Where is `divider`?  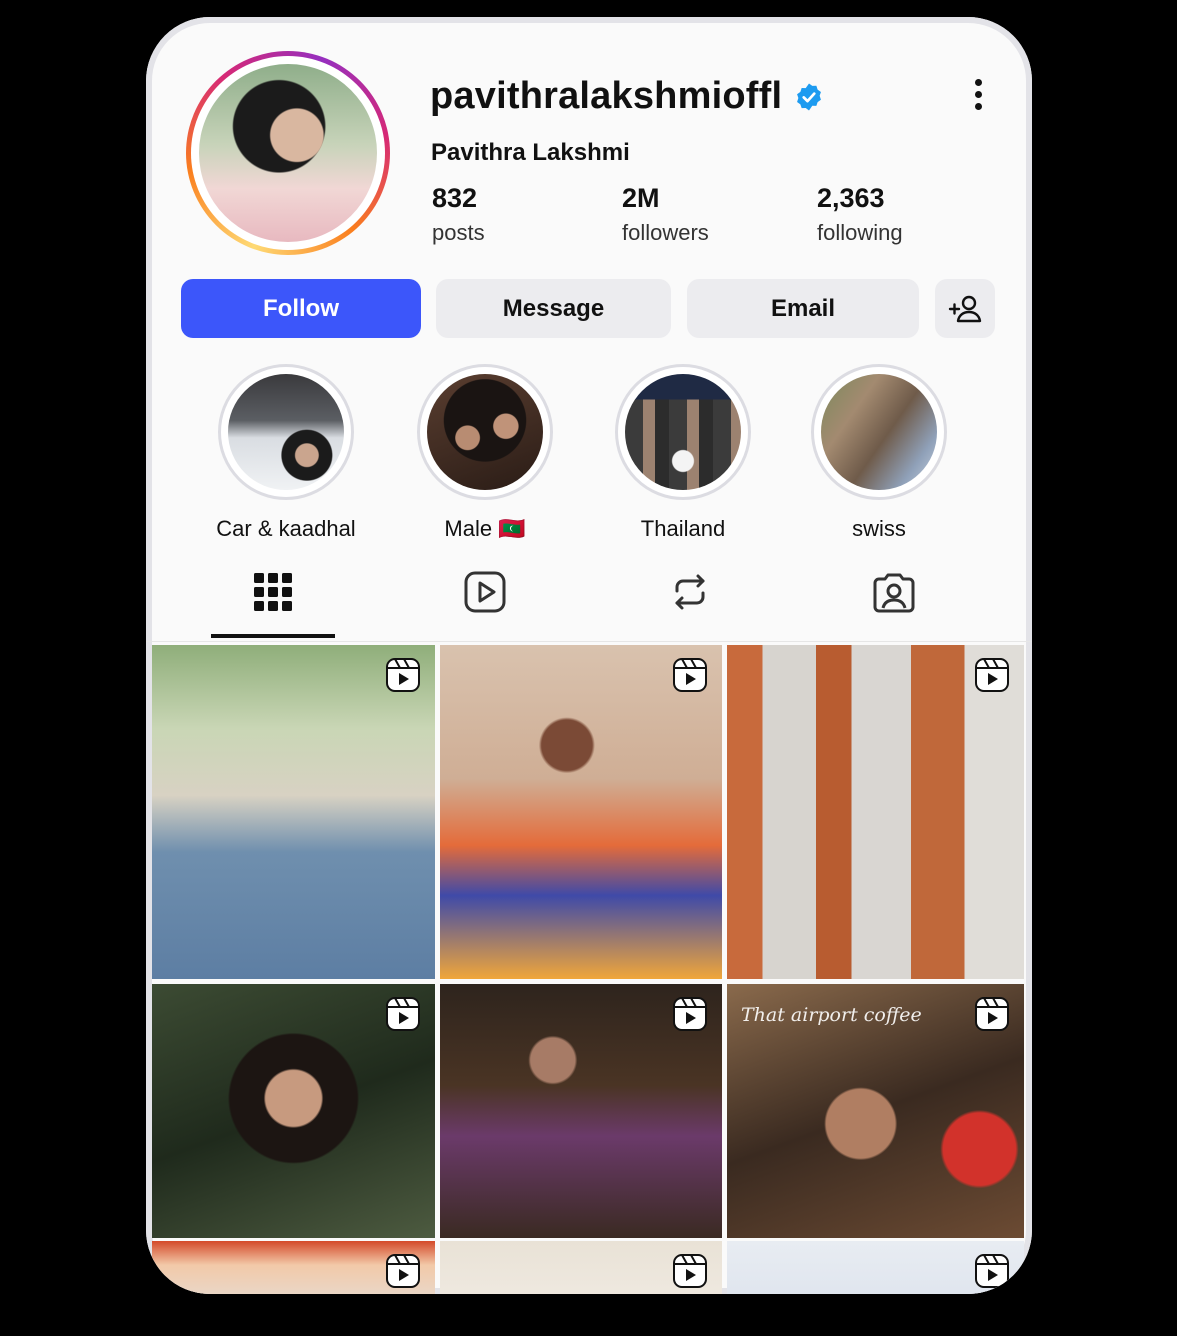
divider is located at coordinates (589, 641).